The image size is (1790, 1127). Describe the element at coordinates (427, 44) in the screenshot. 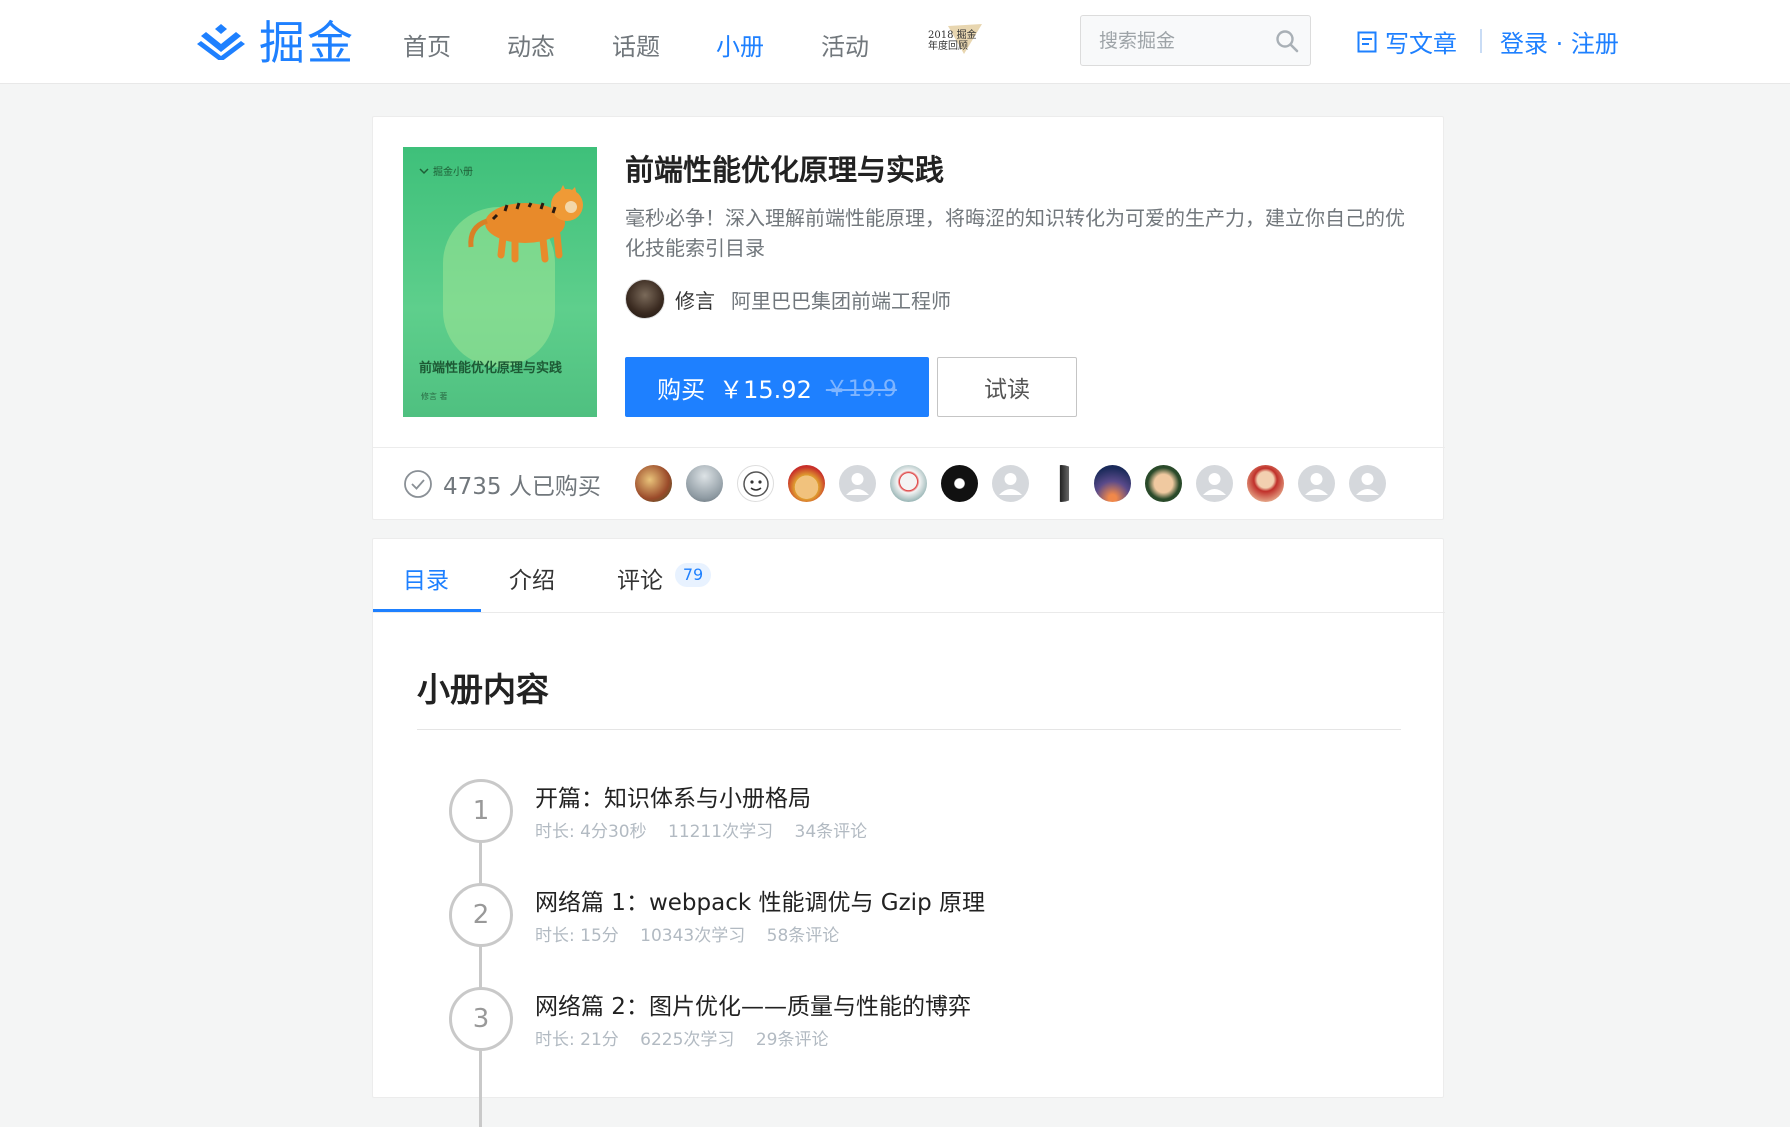

I see `nav-home: 首页` at that location.